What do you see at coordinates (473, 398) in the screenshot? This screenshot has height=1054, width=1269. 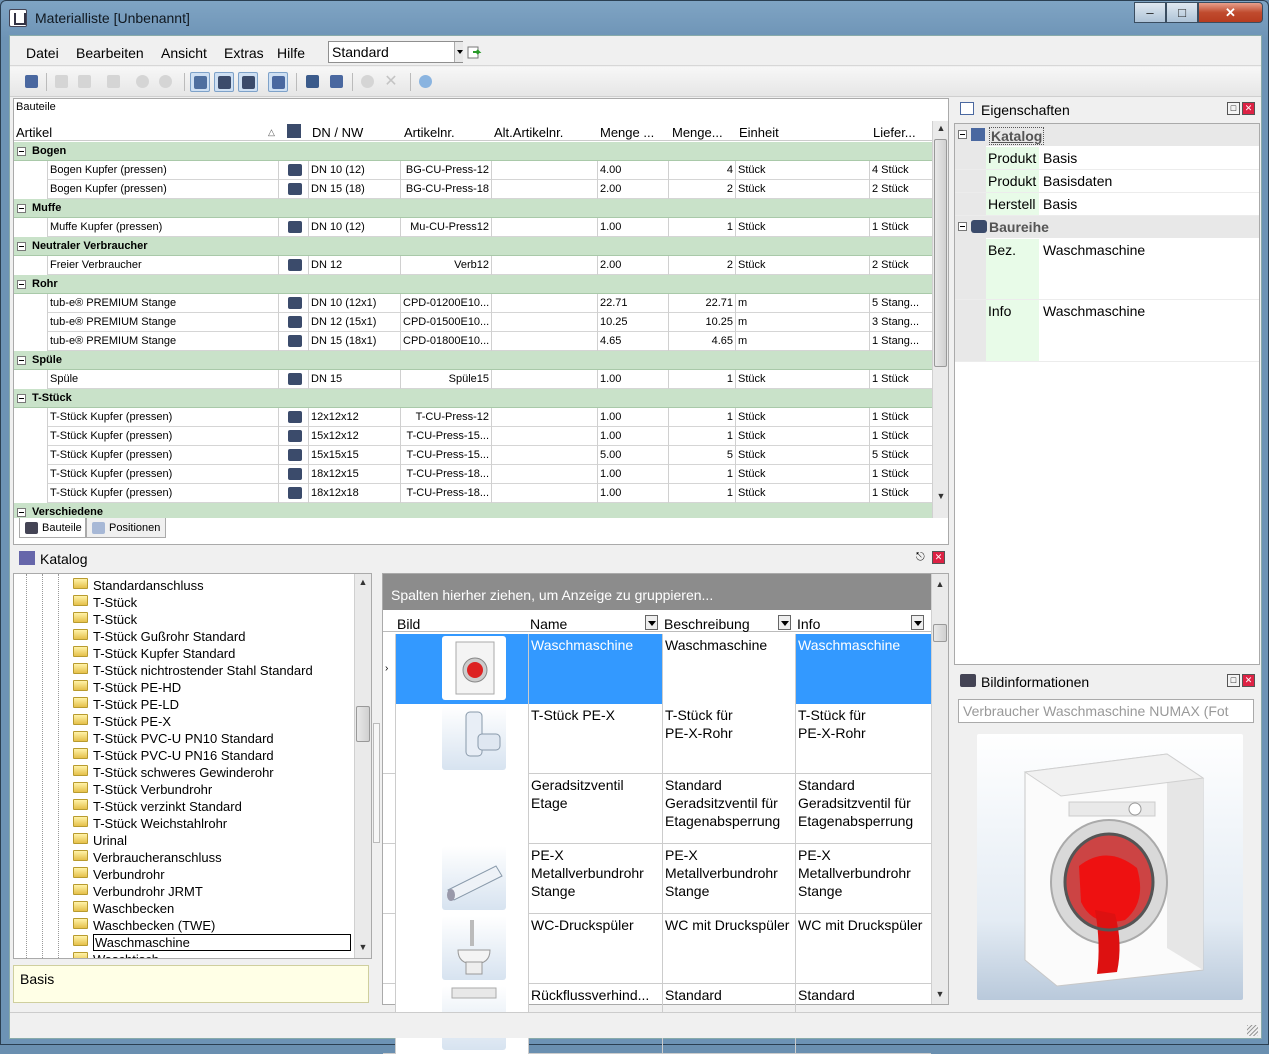 I see `group-row: T-Stück` at bounding box center [473, 398].